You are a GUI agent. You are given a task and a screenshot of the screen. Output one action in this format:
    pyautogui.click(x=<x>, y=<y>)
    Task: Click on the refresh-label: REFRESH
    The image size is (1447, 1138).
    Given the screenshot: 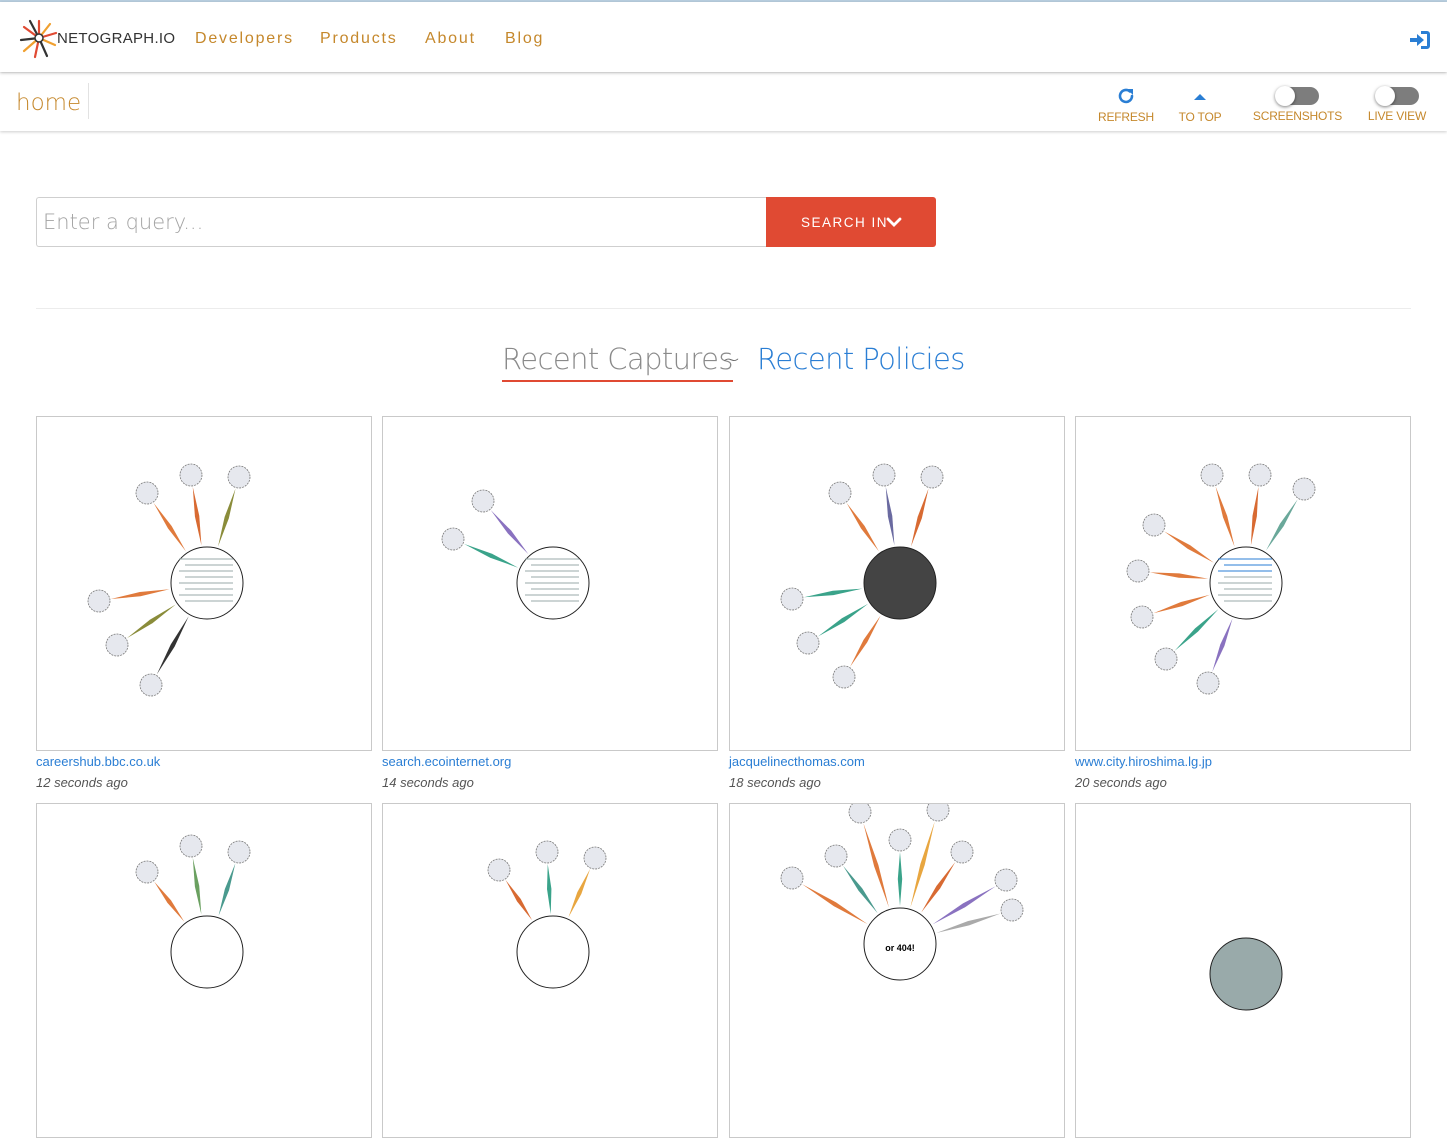 What is the action you would take?
    pyautogui.click(x=1126, y=117)
    